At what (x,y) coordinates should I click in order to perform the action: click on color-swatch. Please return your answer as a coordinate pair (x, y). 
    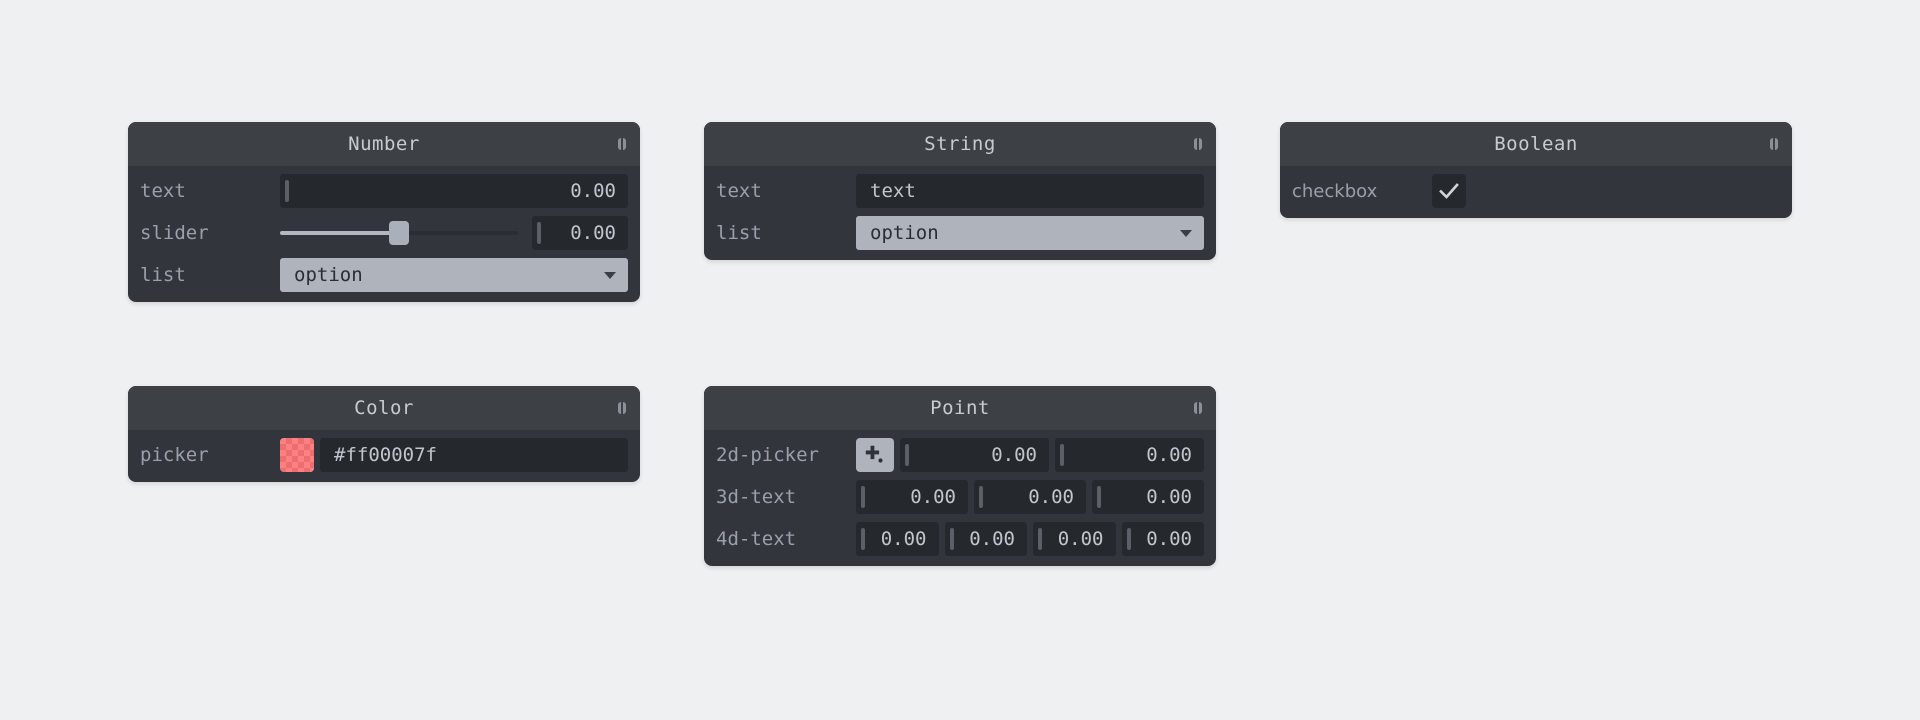
    Looking at the image, I should click on (297, 455).